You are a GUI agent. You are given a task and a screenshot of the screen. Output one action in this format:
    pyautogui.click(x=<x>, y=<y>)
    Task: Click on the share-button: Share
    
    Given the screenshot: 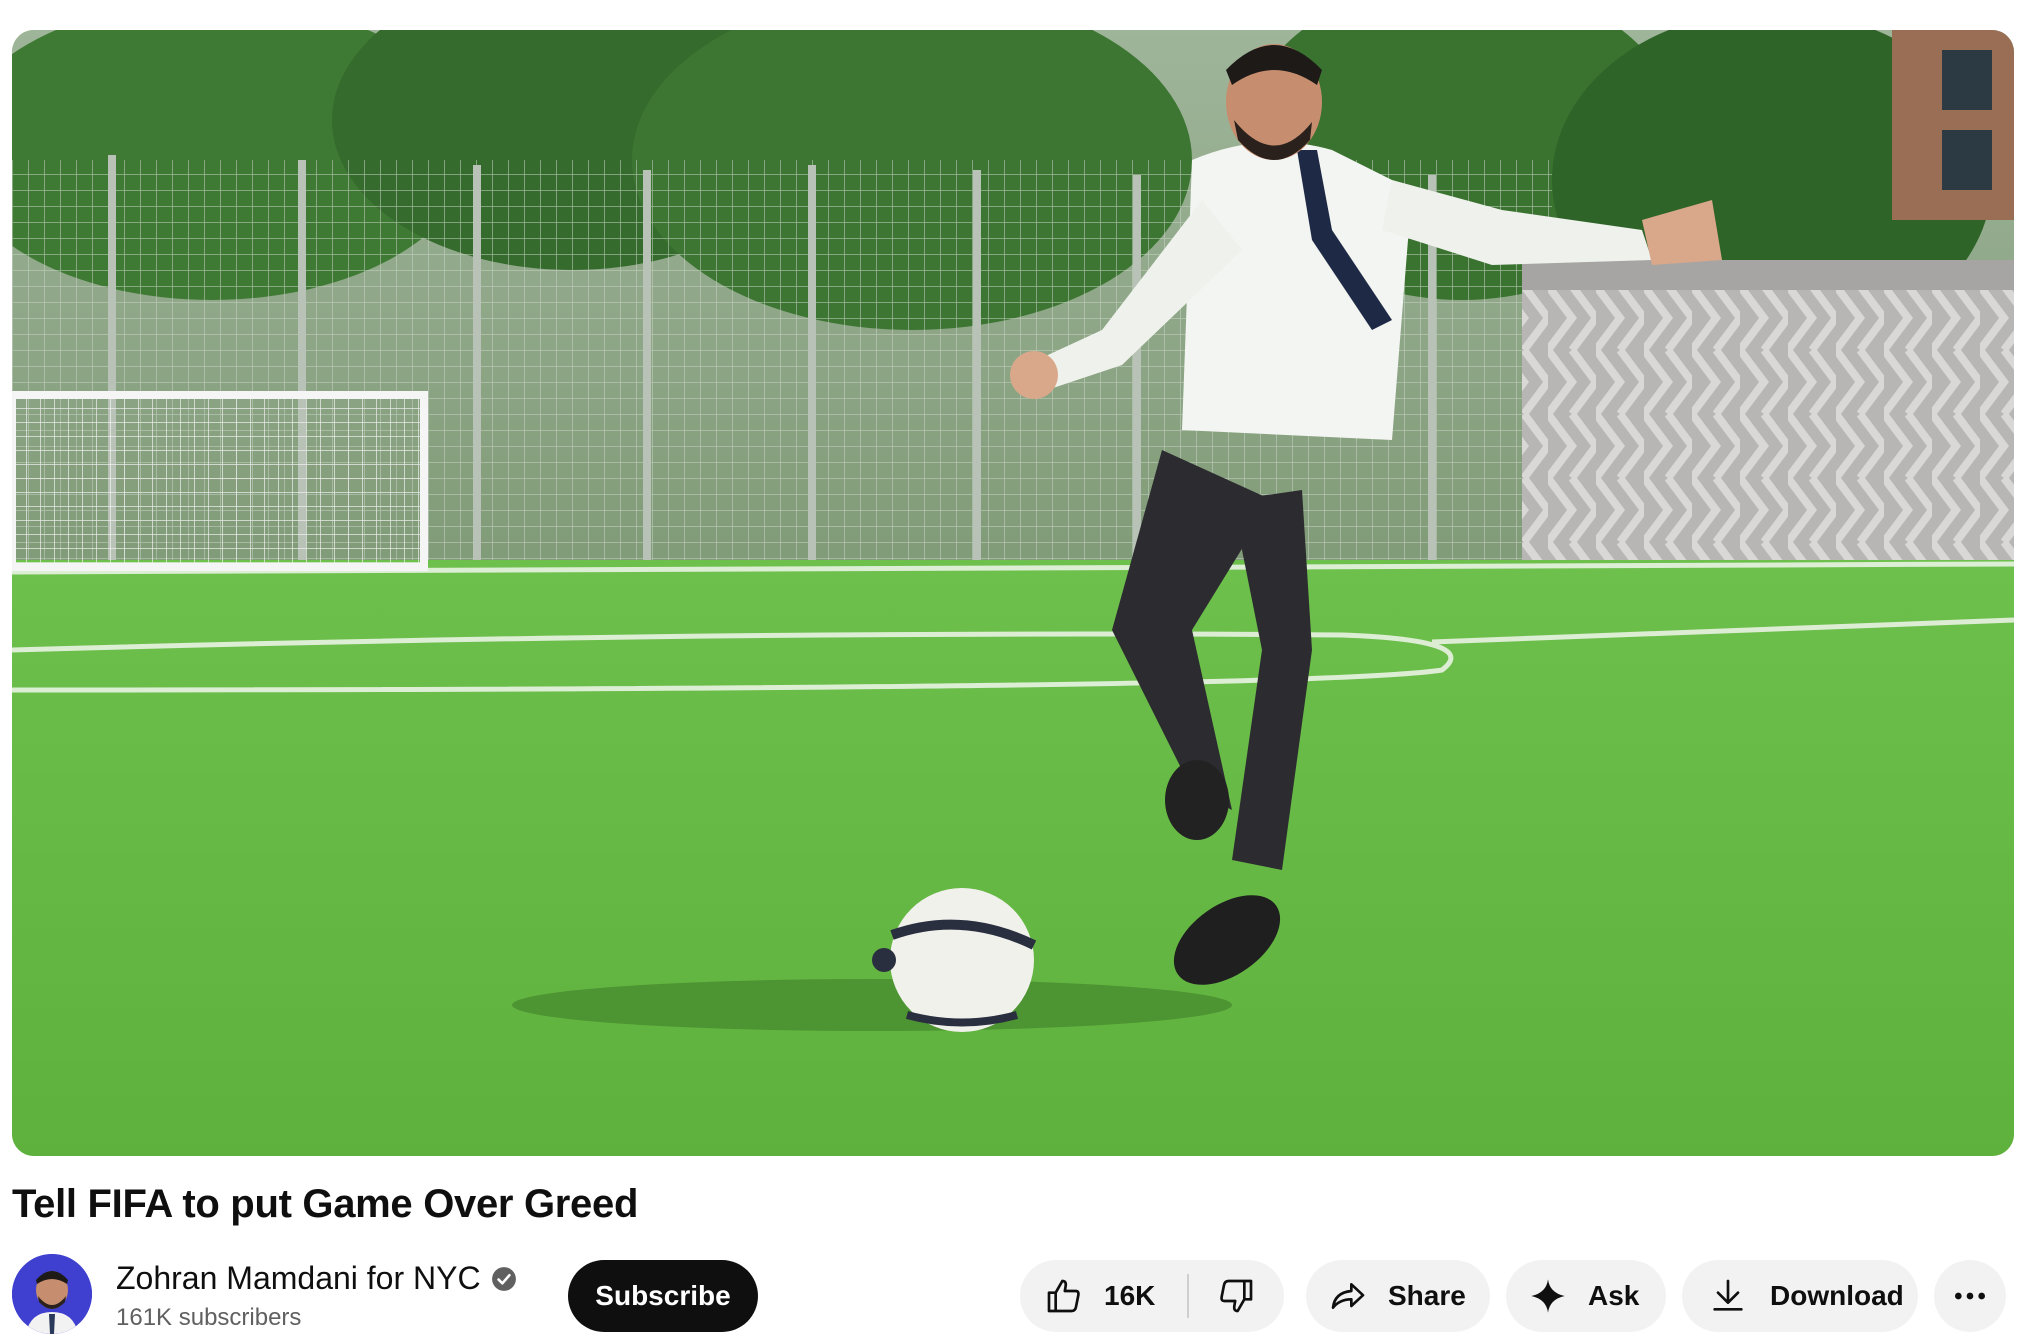 What is the action you would take?
    pyautogui.click(x=1398, y=1296)
    